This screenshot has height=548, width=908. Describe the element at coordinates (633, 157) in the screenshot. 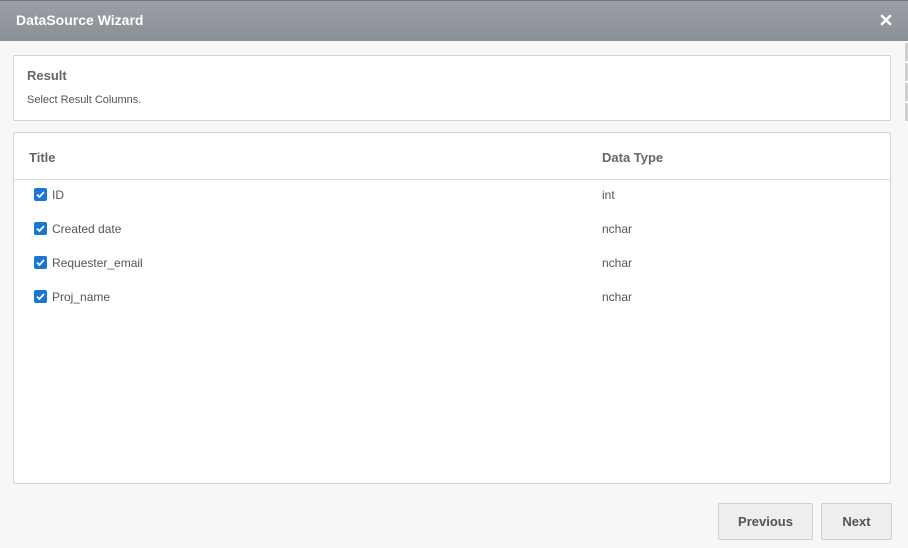

I see `column-header-data-type: Data Type` at that location.